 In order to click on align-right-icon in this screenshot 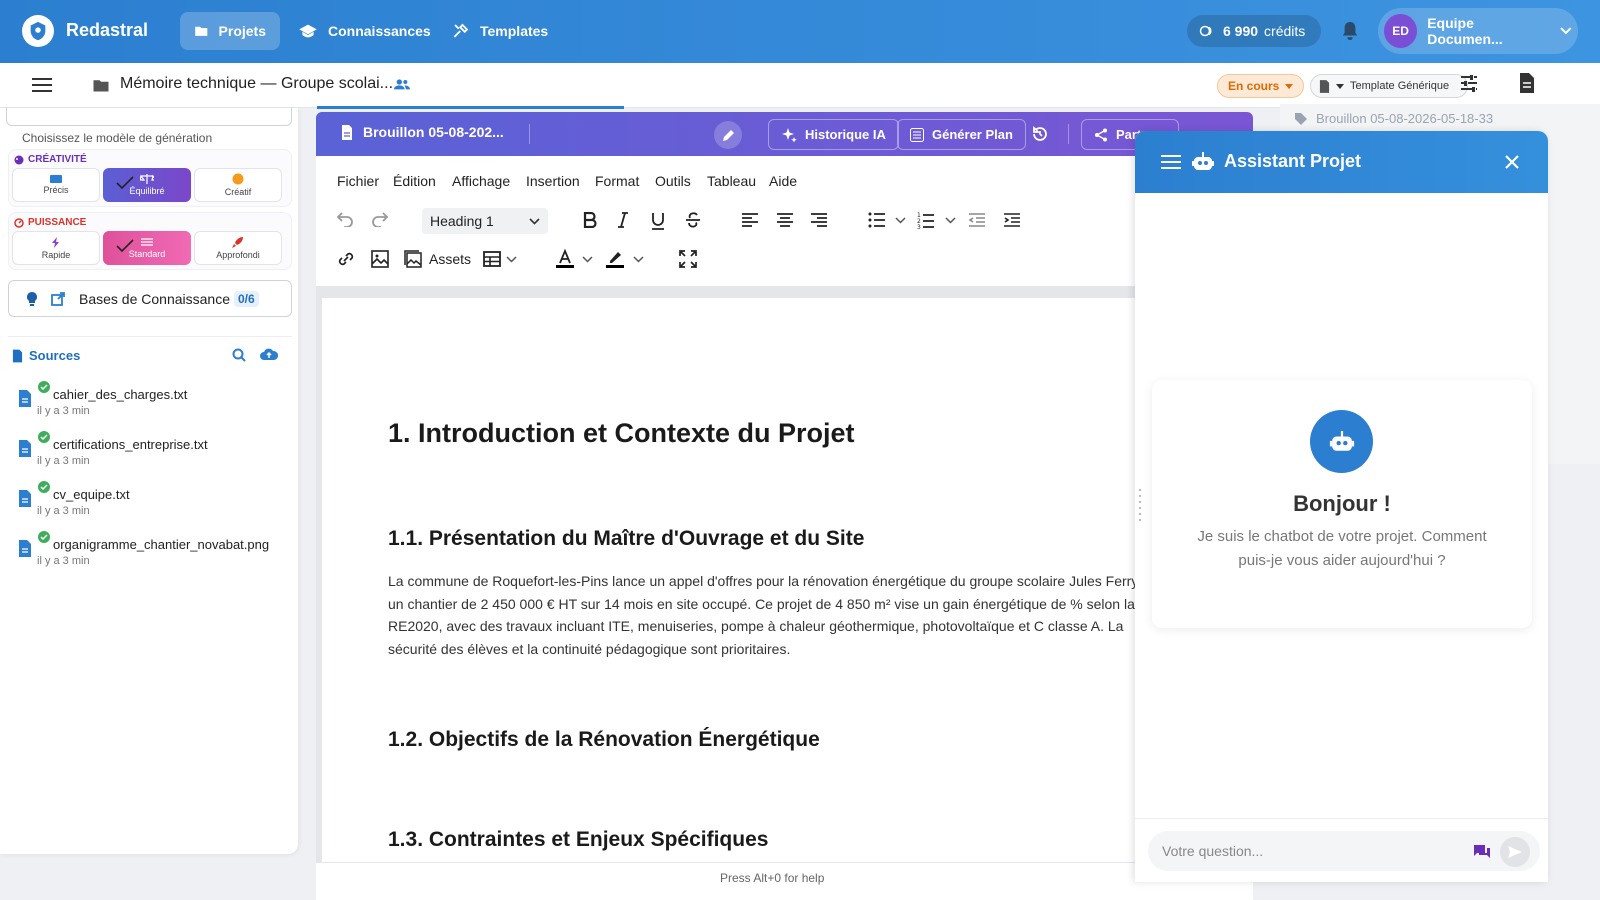, I will do `click(819, 220)`.